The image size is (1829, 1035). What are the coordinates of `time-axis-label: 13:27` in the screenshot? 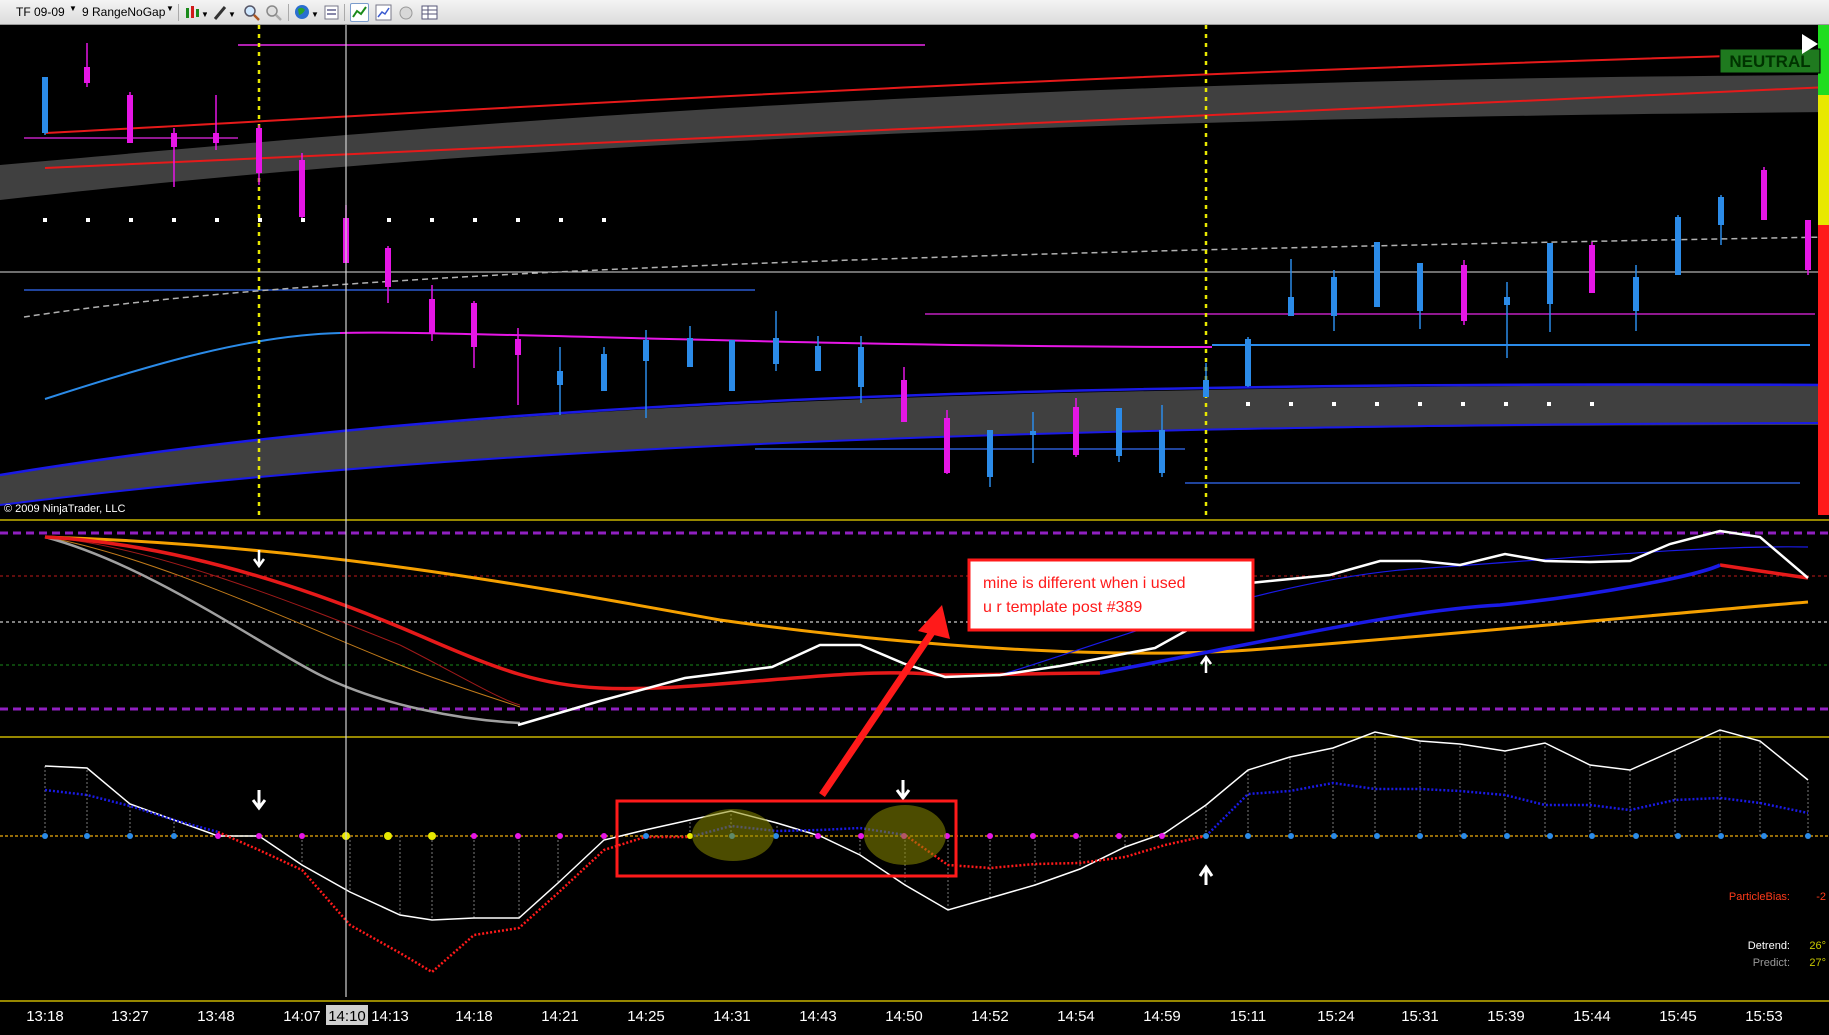 It's located at (130, 1016).